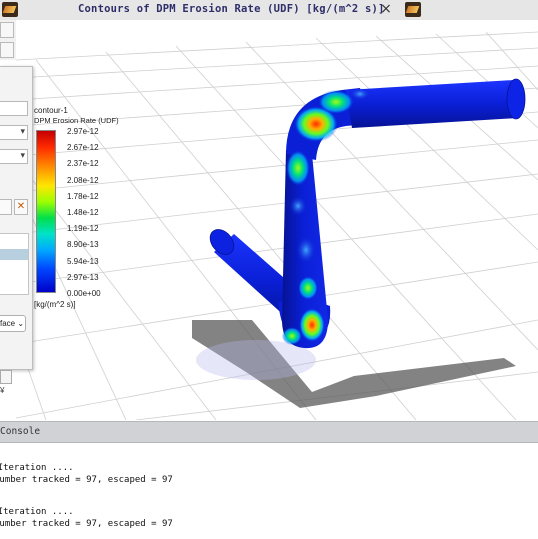 The image size is (538, 539). Describe the element at coordinates (6, 207) in the screenshot. I see `compute-button` at that location.